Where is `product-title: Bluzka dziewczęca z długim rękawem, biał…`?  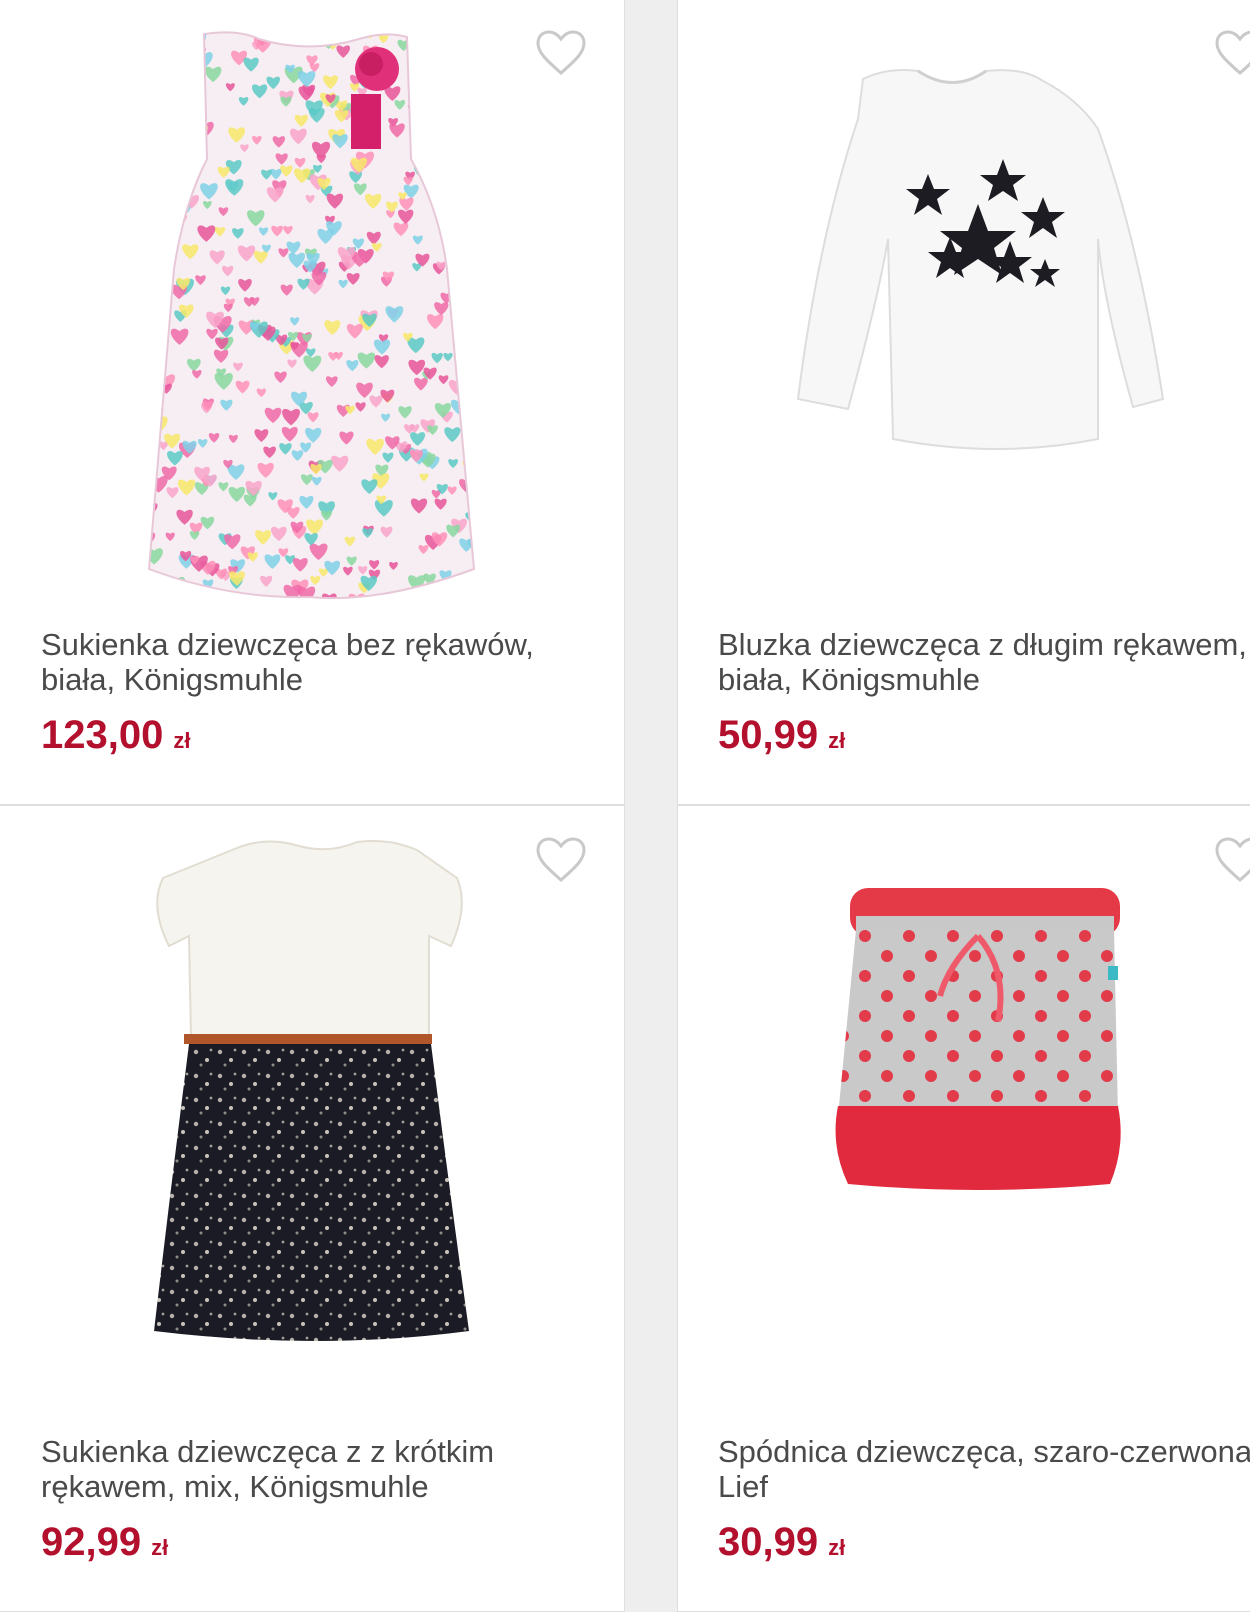
product-title: Bluzka dziewczęca z długim rękawem, biał… is located at coordinates (984, 662).